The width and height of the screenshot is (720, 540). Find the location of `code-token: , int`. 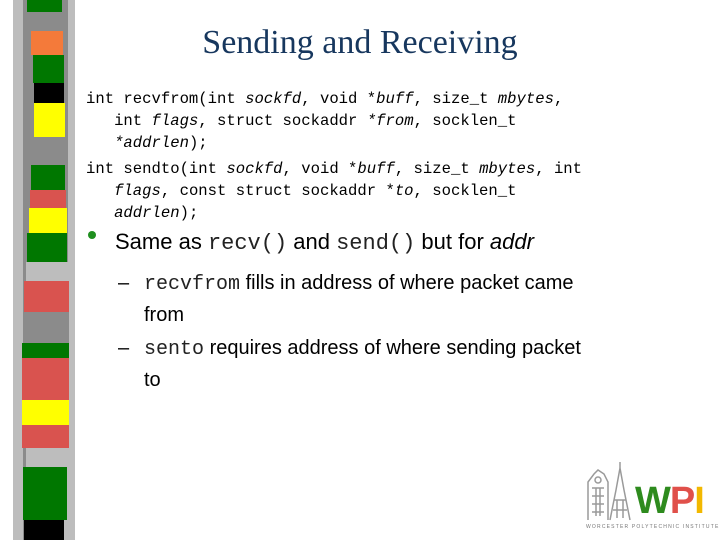

code-token: , int is located at coordinates (559, 169).